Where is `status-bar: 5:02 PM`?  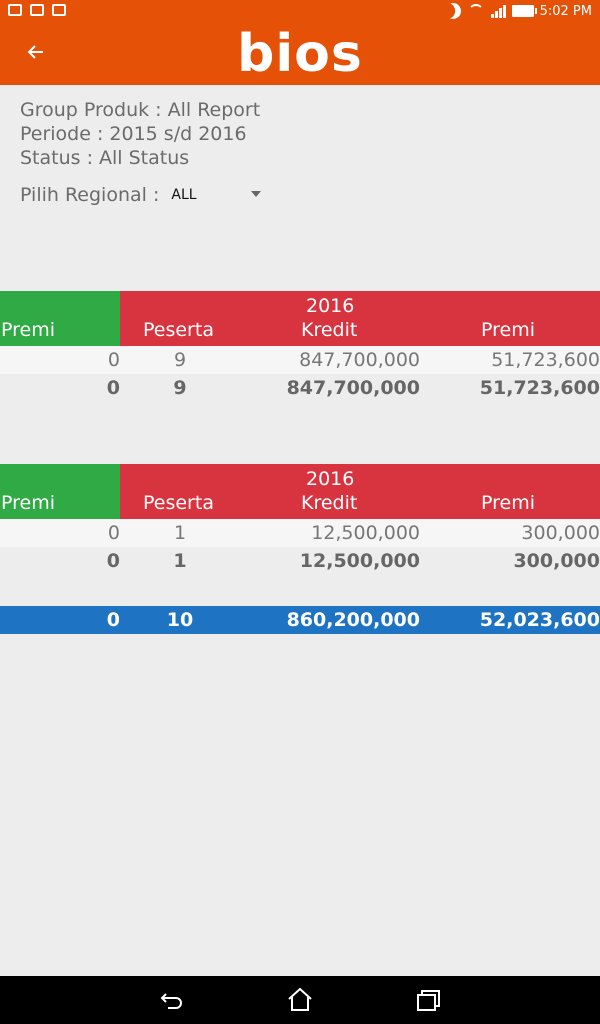
status-bar: 5:02 PM is located at coordinates (300, 12).